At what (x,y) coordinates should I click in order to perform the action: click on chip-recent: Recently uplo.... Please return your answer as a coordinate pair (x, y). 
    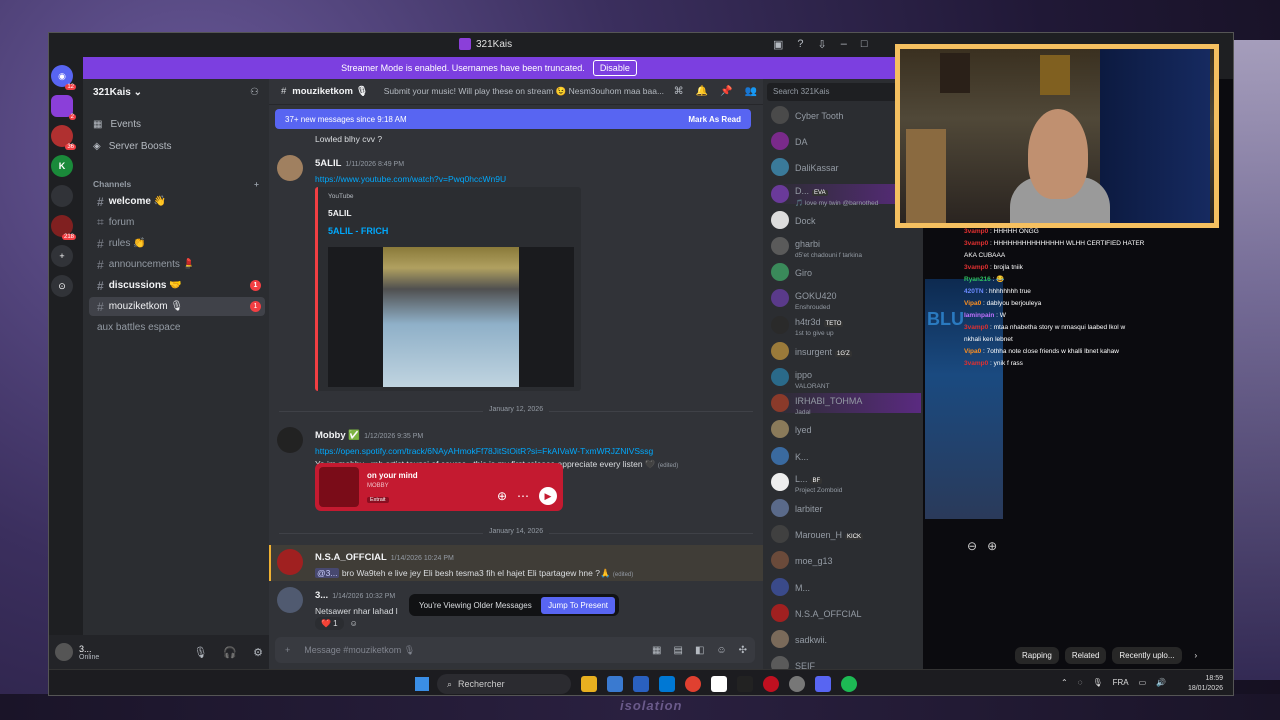
    Looking at the image, I should click on (1147, 655).